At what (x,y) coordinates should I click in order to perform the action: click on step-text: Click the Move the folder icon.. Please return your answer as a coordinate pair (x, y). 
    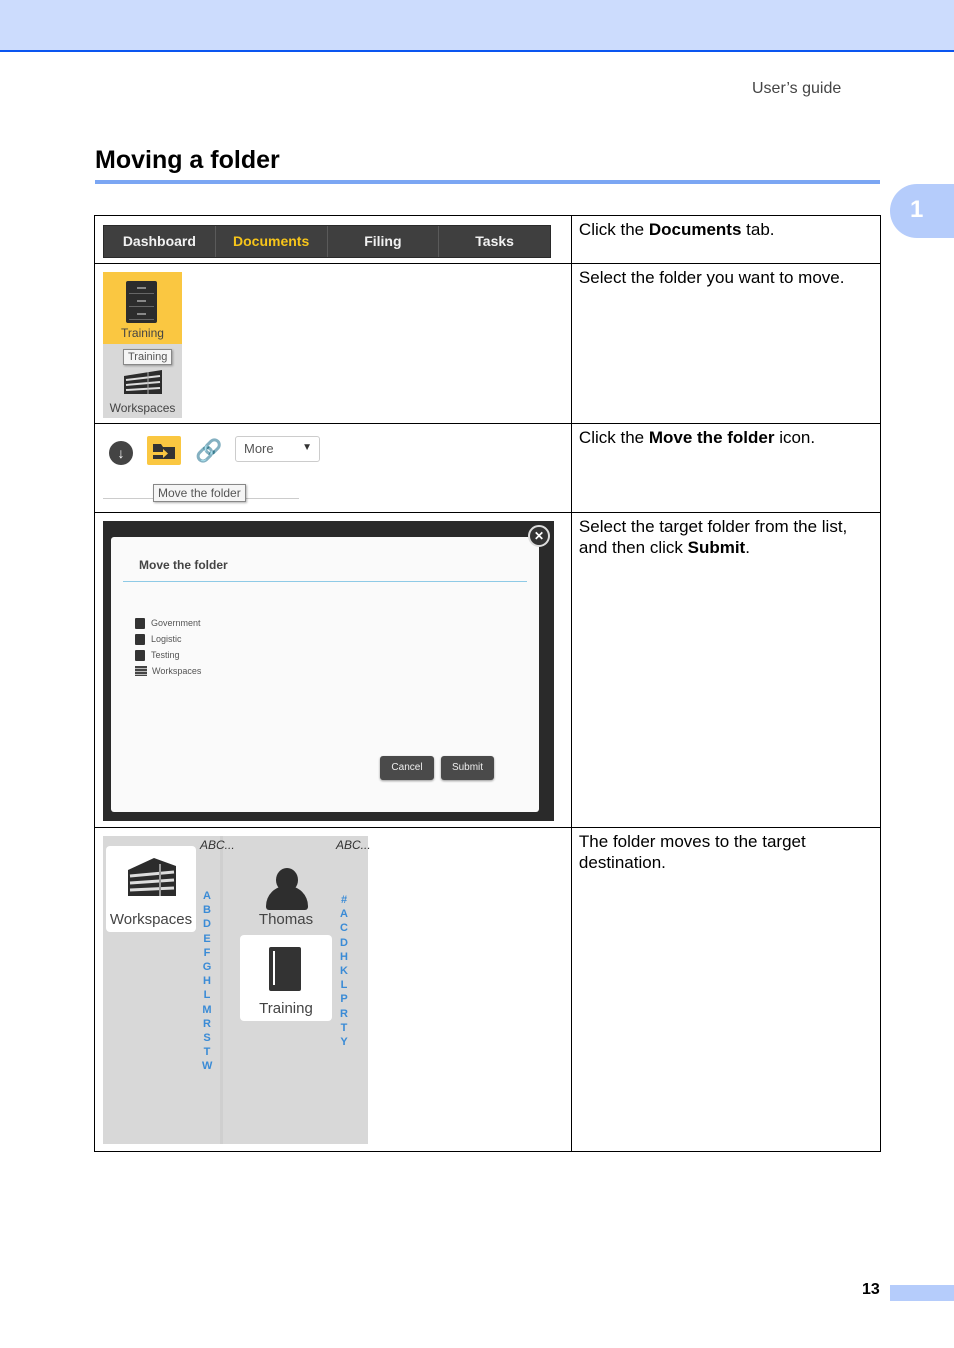
    Looking at the image, I should click on (726, 468).